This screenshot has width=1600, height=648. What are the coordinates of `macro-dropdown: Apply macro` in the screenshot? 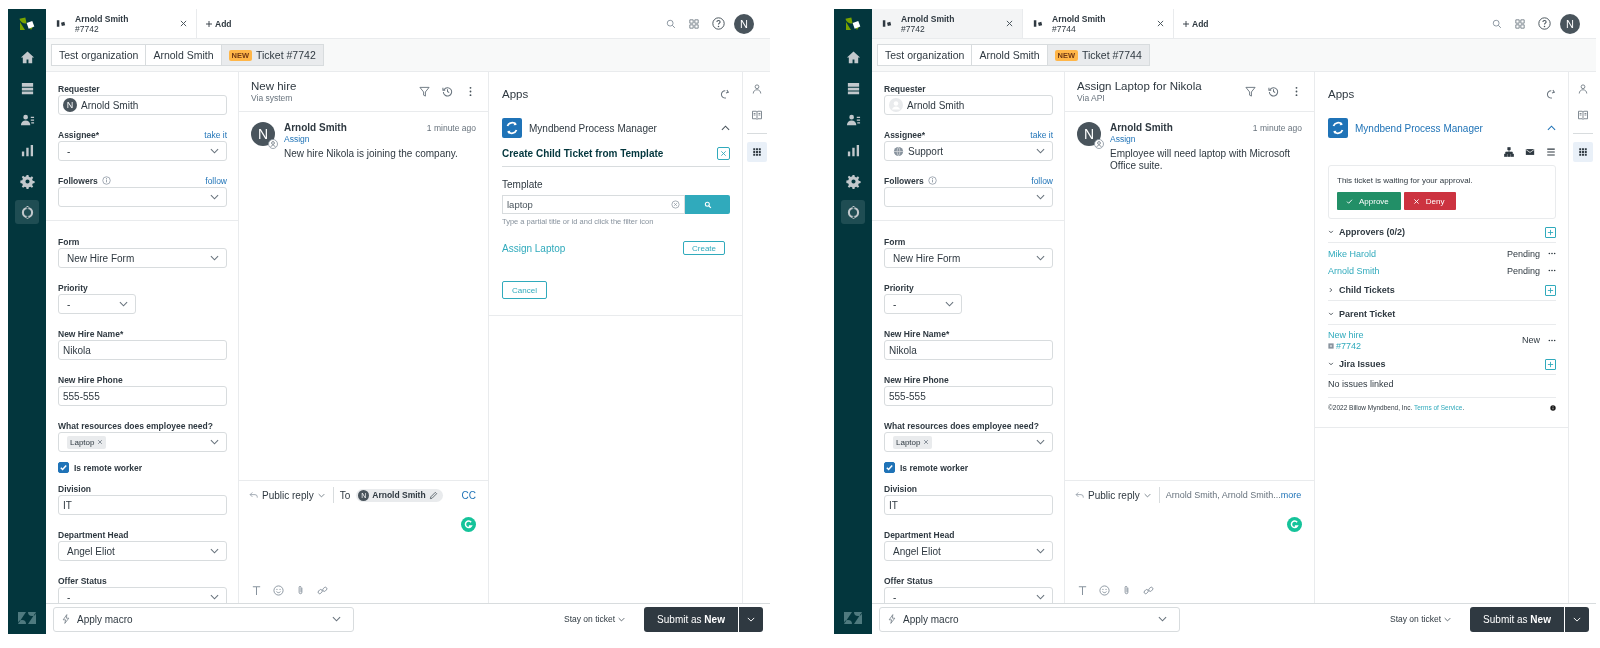 It's located at (1029, 619).